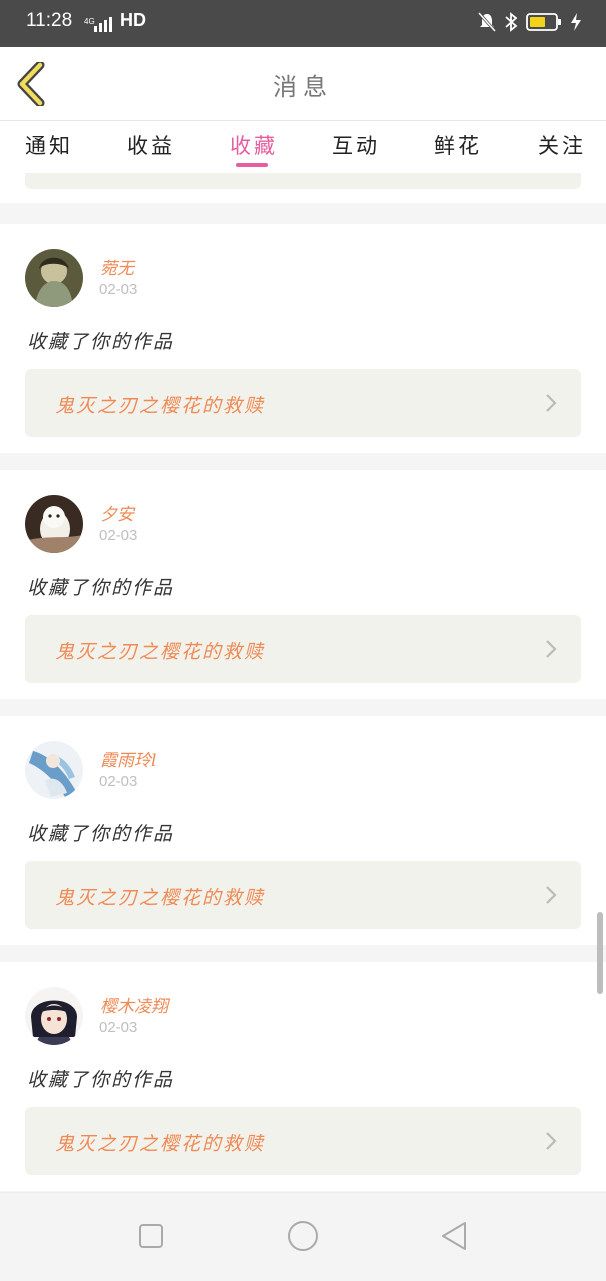 Image resolution: width=606 pixels, height=1281 pixels. I want to click on status-icons, so click(529, 24).